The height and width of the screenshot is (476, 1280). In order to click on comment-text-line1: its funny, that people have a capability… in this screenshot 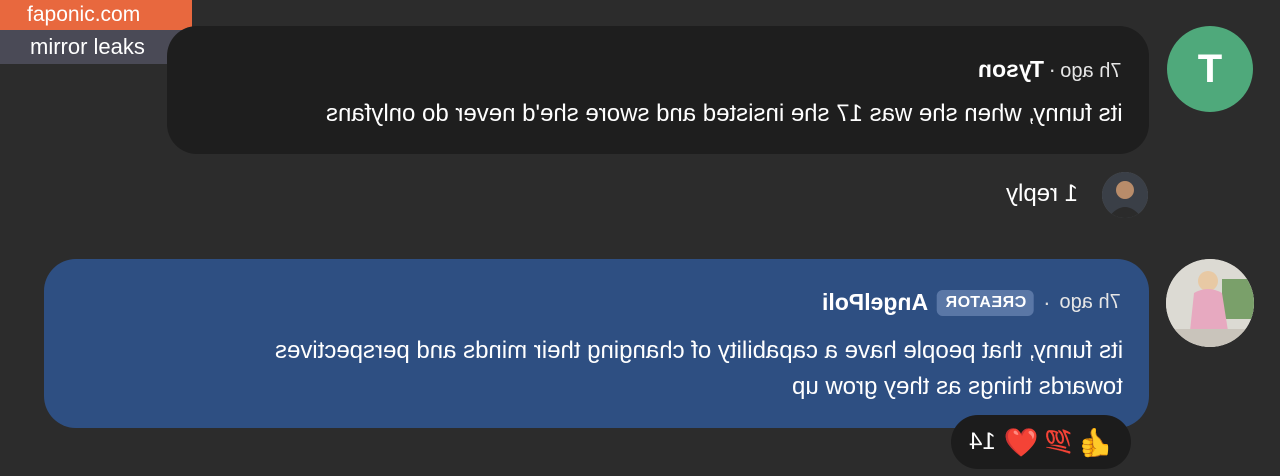, I will do `click(698, 350)`.